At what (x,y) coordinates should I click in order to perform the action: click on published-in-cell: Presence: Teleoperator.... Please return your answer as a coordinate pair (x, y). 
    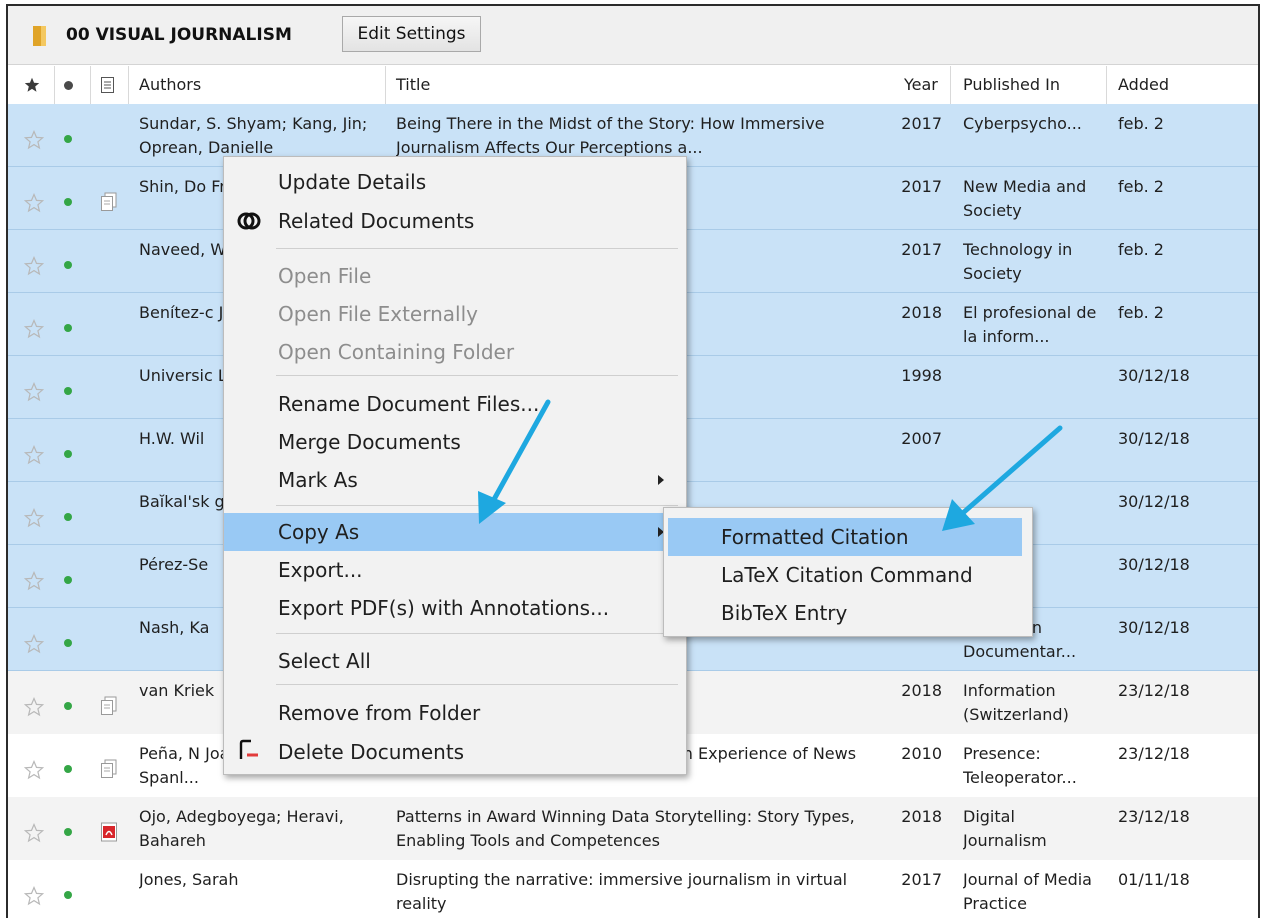
    Looking at the image, I should click on (1020, 765).